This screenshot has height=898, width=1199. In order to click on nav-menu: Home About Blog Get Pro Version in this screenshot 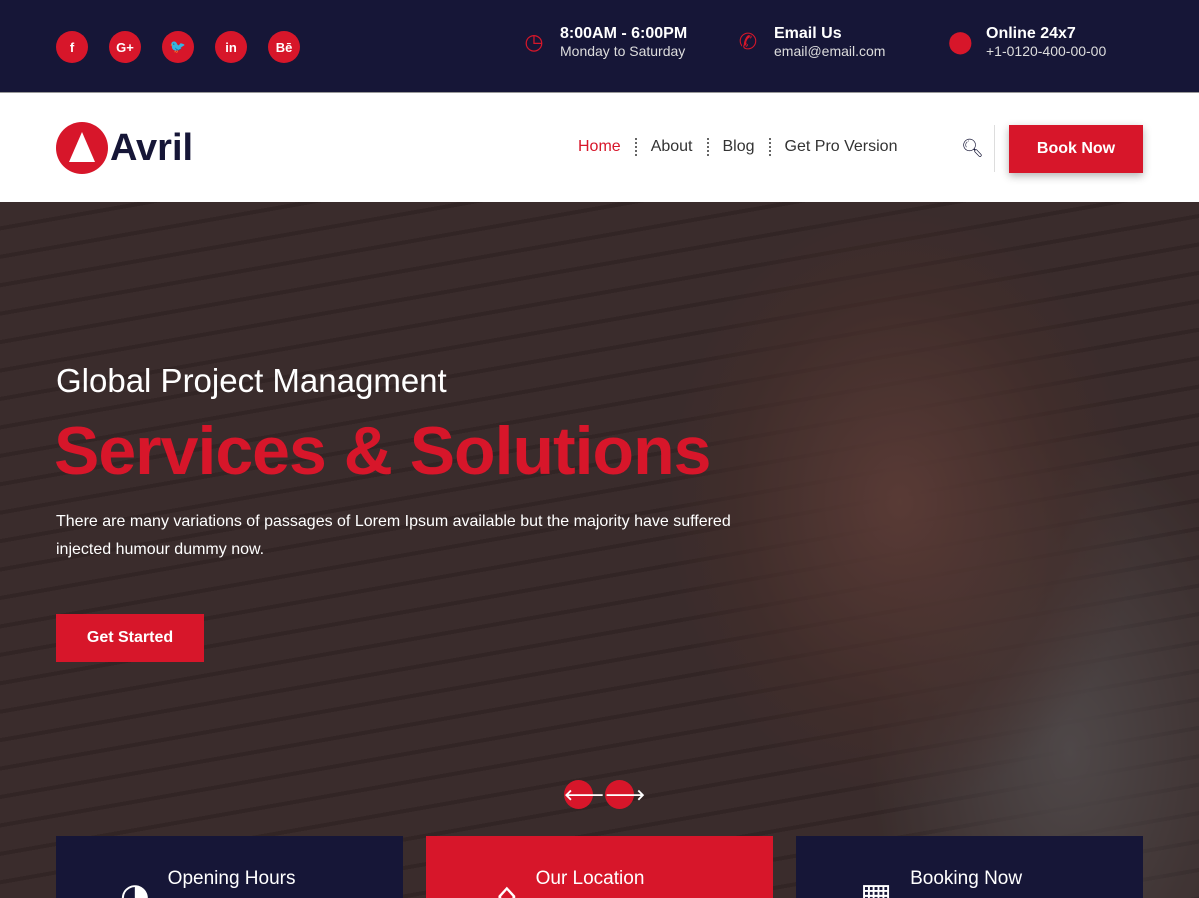, I will do `click(744, 147)`.